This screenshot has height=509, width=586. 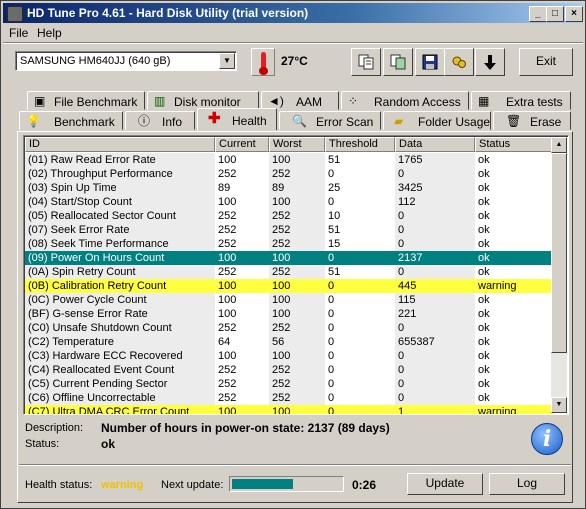 I want to click on next-update-progress, so click(x=286, y=484).